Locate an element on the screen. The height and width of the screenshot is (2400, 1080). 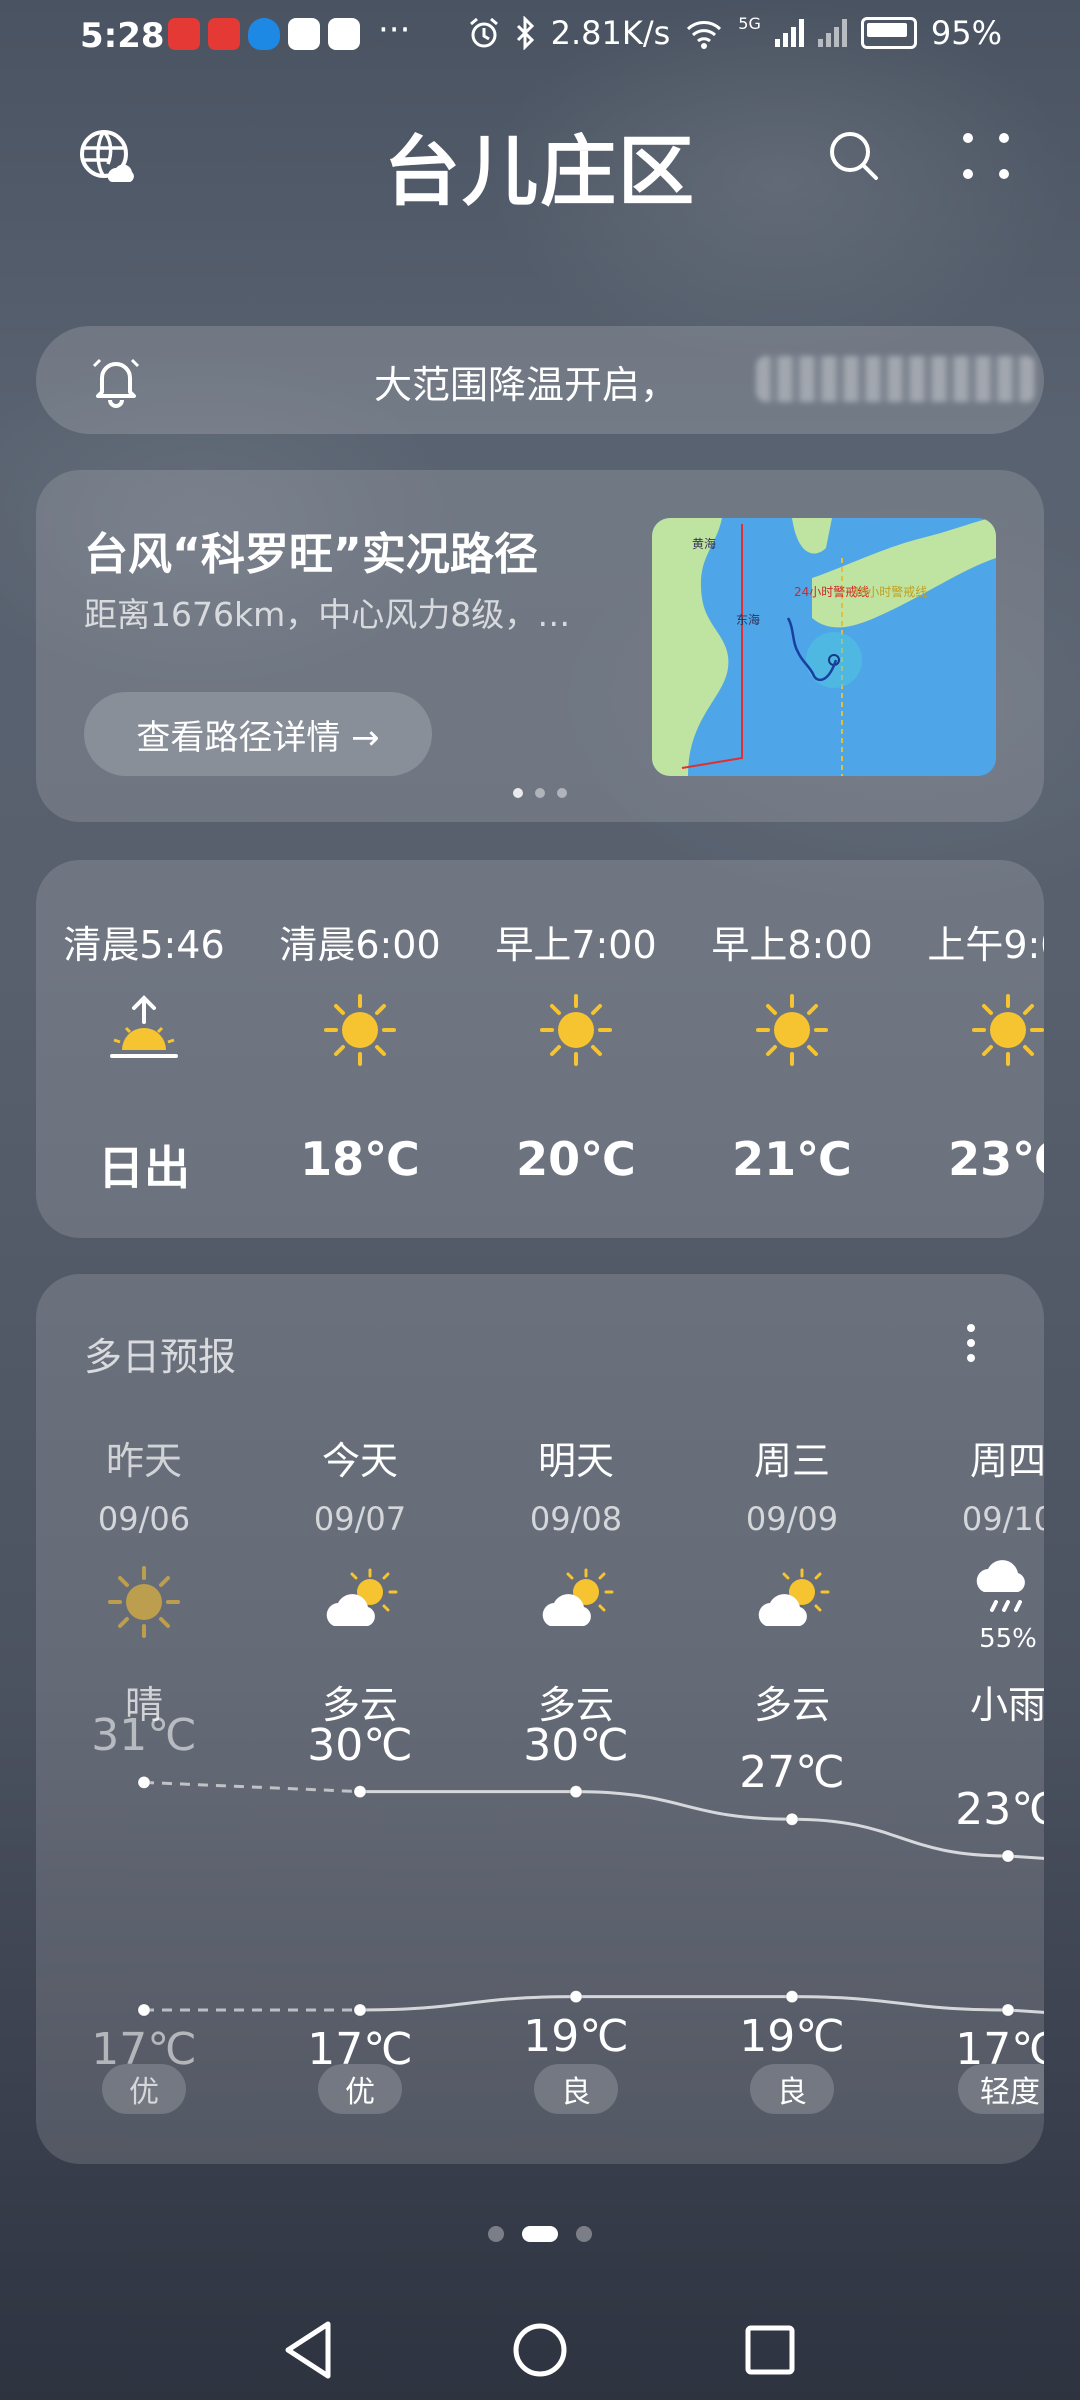
day-date: 09/10 is located at coordinates (1002, 1519).